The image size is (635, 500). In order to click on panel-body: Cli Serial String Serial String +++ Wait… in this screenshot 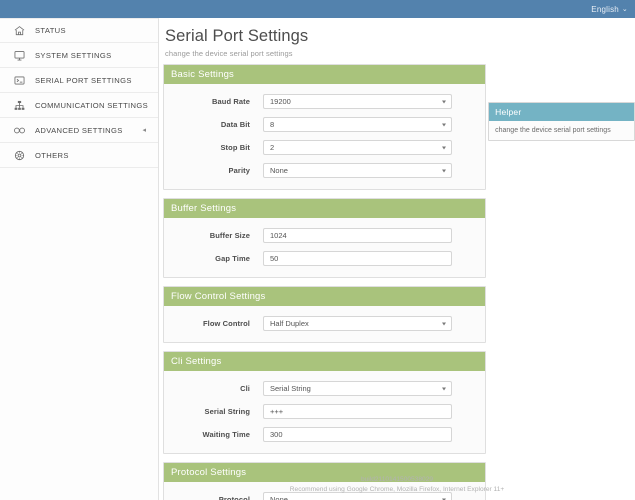, I will do `click(324, 412)`.